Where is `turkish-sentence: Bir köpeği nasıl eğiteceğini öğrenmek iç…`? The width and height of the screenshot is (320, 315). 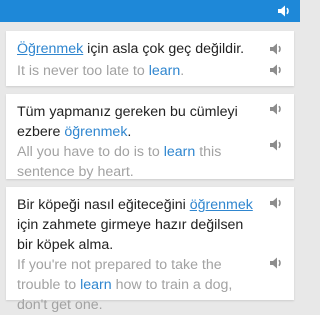
turkish-sentence: Bir köpeği nasıl eğiteceğini öğrenmek iç… is located at coordinates (135, 225).